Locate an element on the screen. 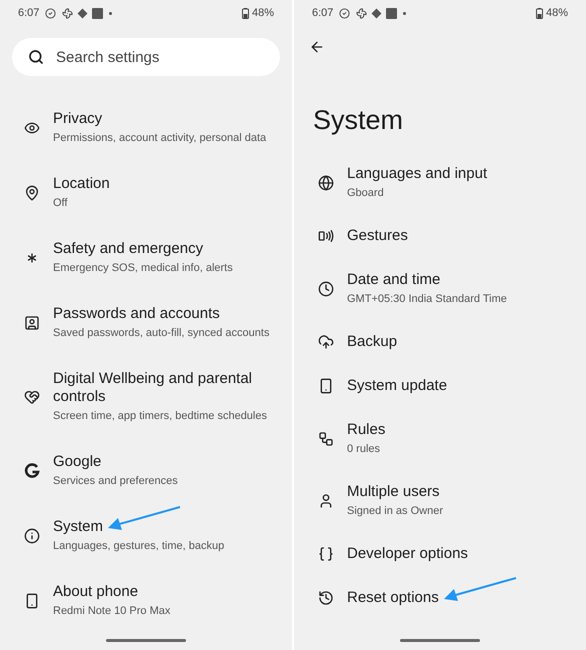 Image resolution: width=586 pixels, height=650 pixels. item-subtitle: Gboard is located at coordinates (366, 193).